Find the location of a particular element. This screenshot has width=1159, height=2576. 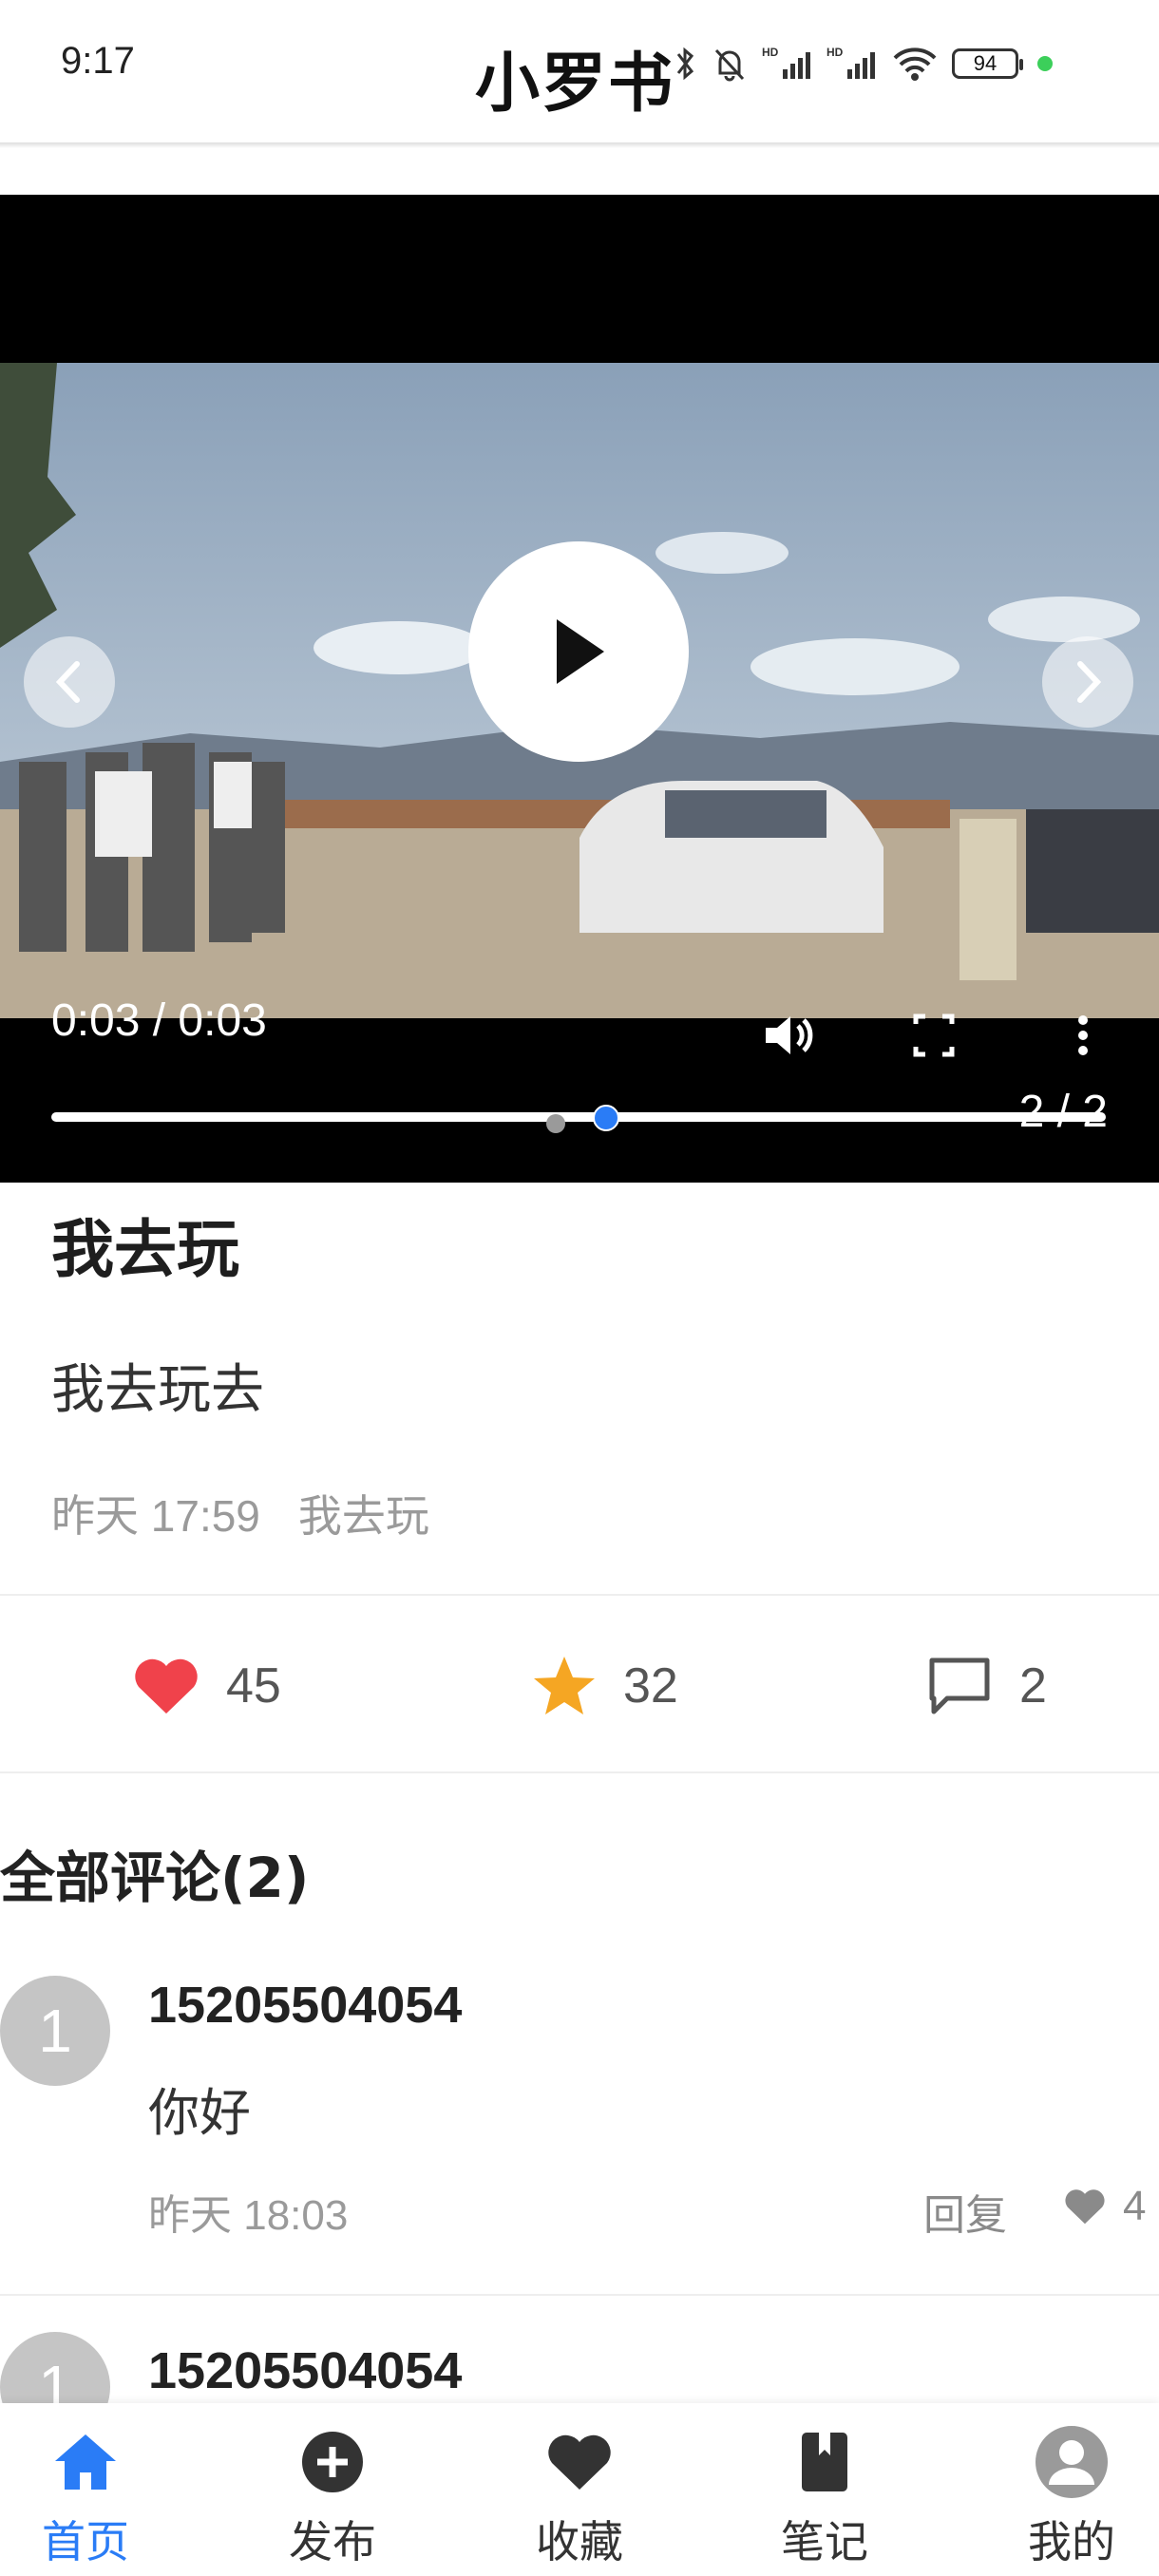

nav-label: 笔记 is located at coordinates (824, 2541).